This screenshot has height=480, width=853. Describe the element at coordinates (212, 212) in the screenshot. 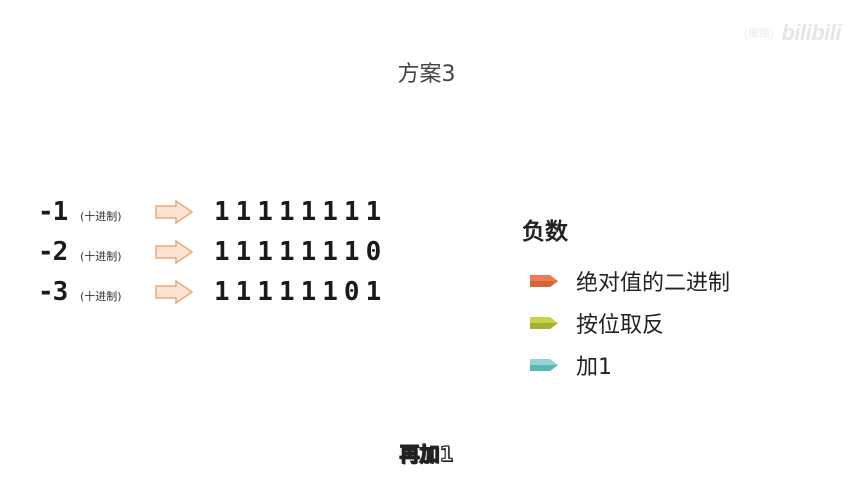

I see `number-row: -1 (十进制) 11111111` at that location.